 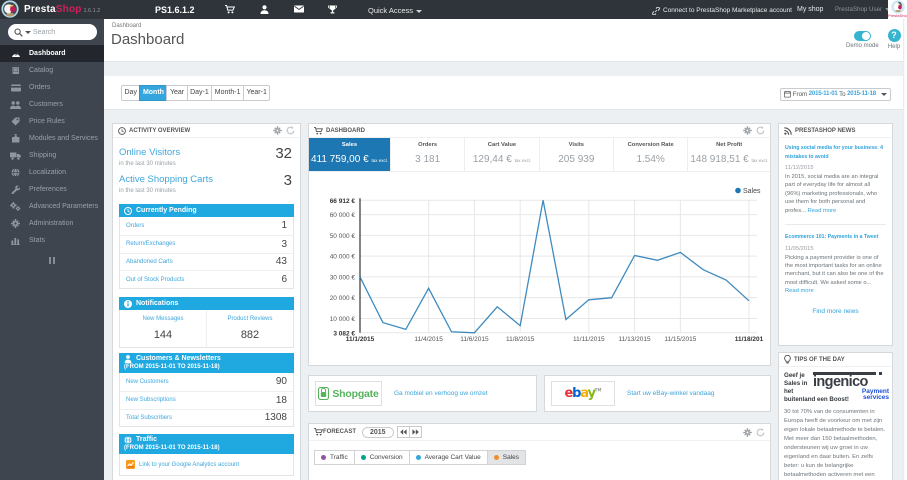 I want to click on article-title: Ecommerce 101: Payments in a Tweet, so click(x=835, y=237).